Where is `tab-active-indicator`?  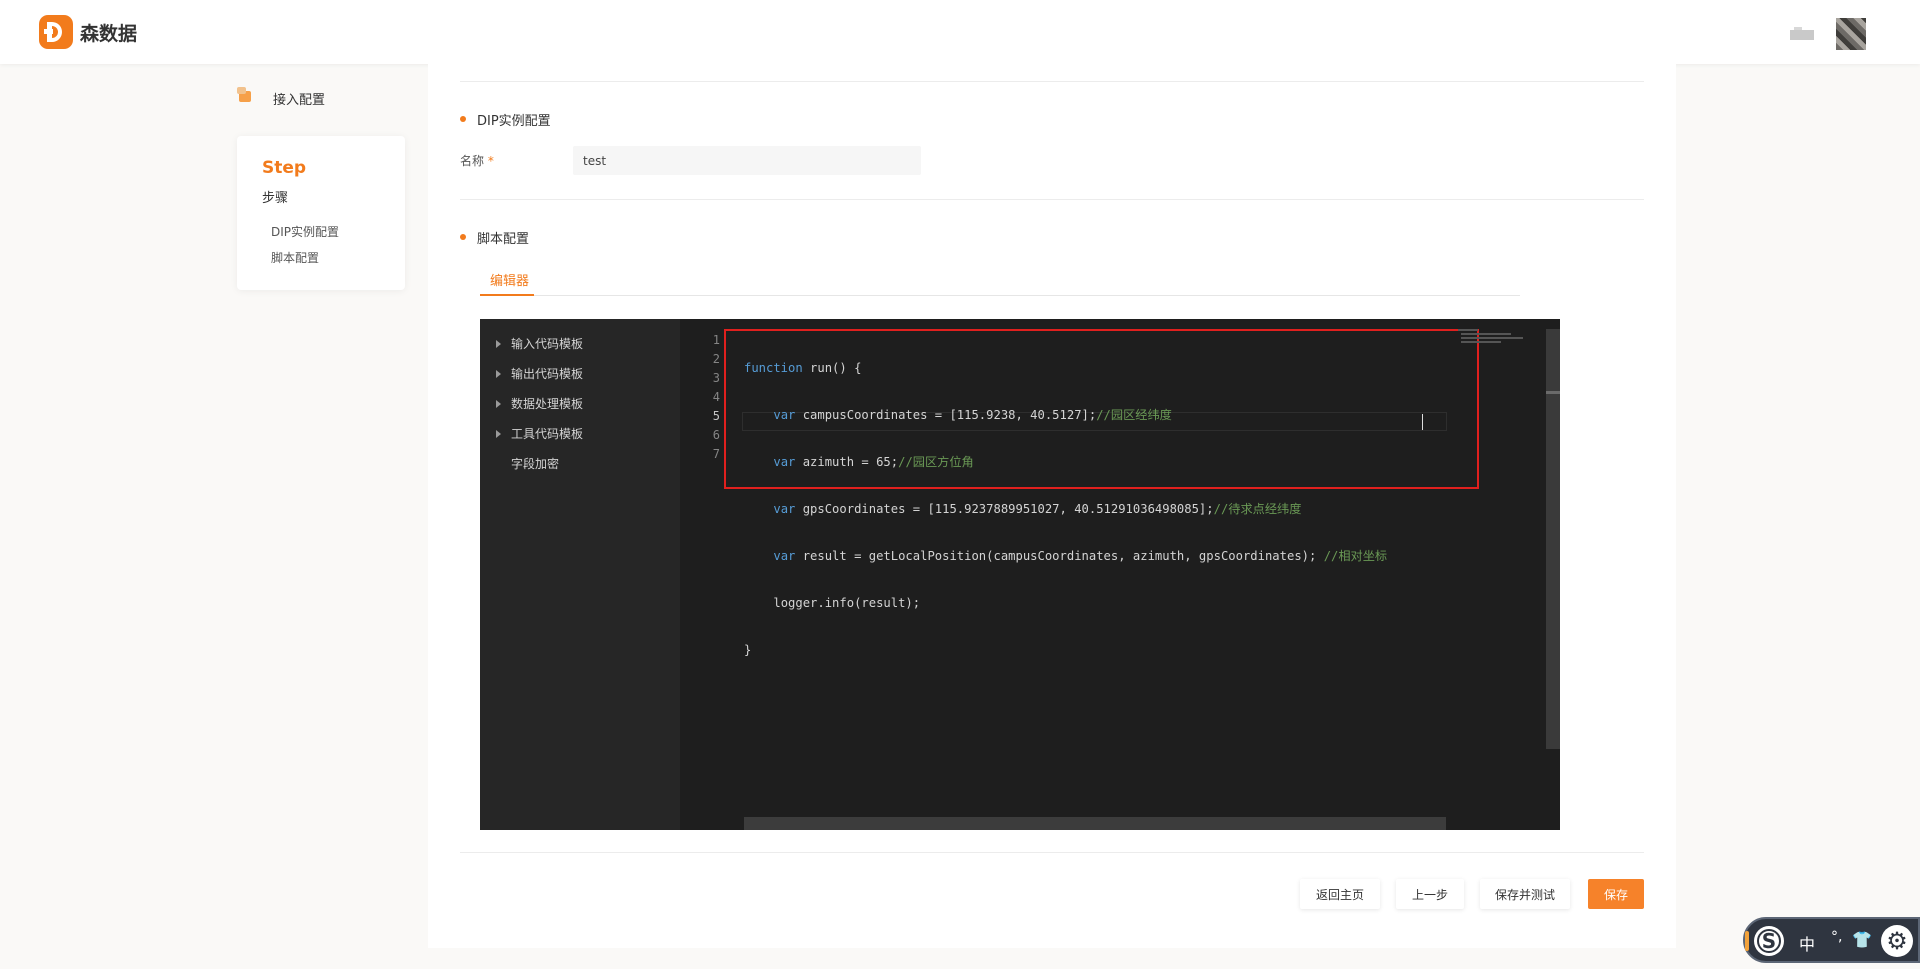 tab-active-indicator is located at coordinates (507, 295).